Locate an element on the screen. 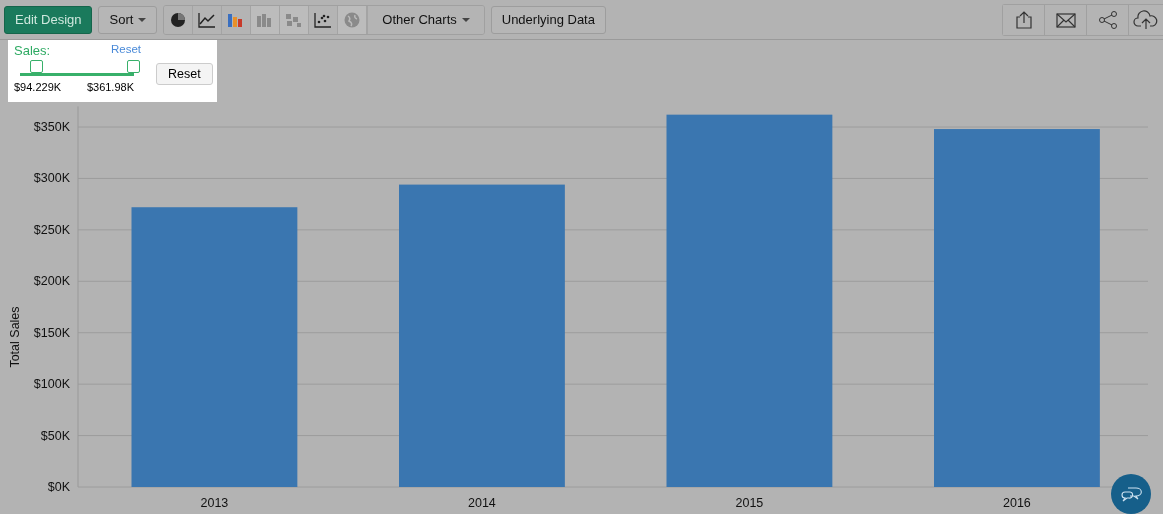 The width and height of the screenshot is (1163, 514). export-icon is located at coordinates (1024, 19).